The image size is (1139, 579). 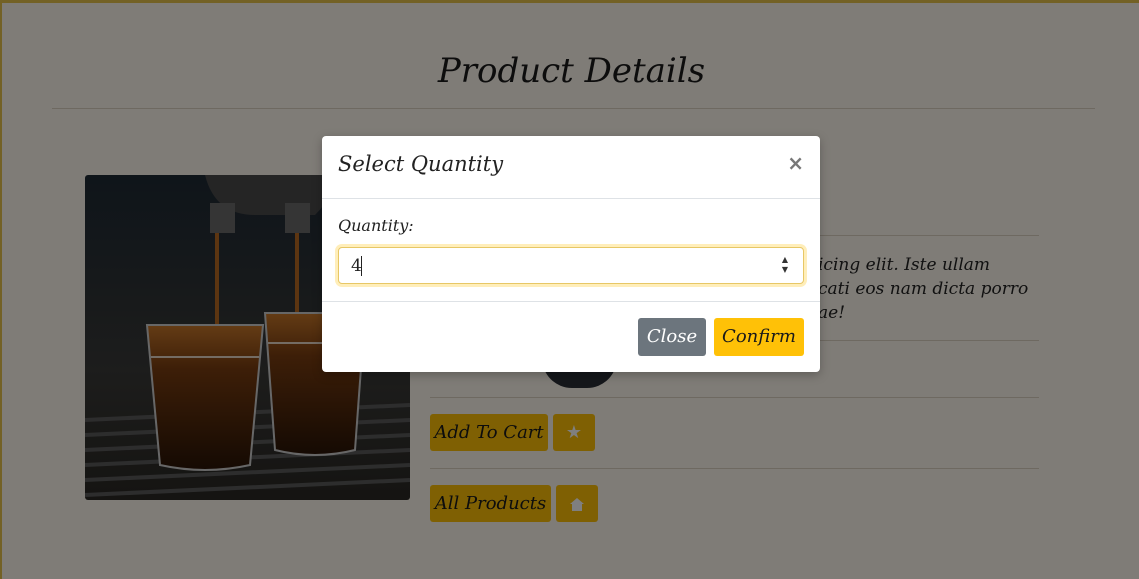 What do you see at coordinates (759, 337) in the screenshot?
I see `confirm-button: Confirm` at bounding box center [759, 337].